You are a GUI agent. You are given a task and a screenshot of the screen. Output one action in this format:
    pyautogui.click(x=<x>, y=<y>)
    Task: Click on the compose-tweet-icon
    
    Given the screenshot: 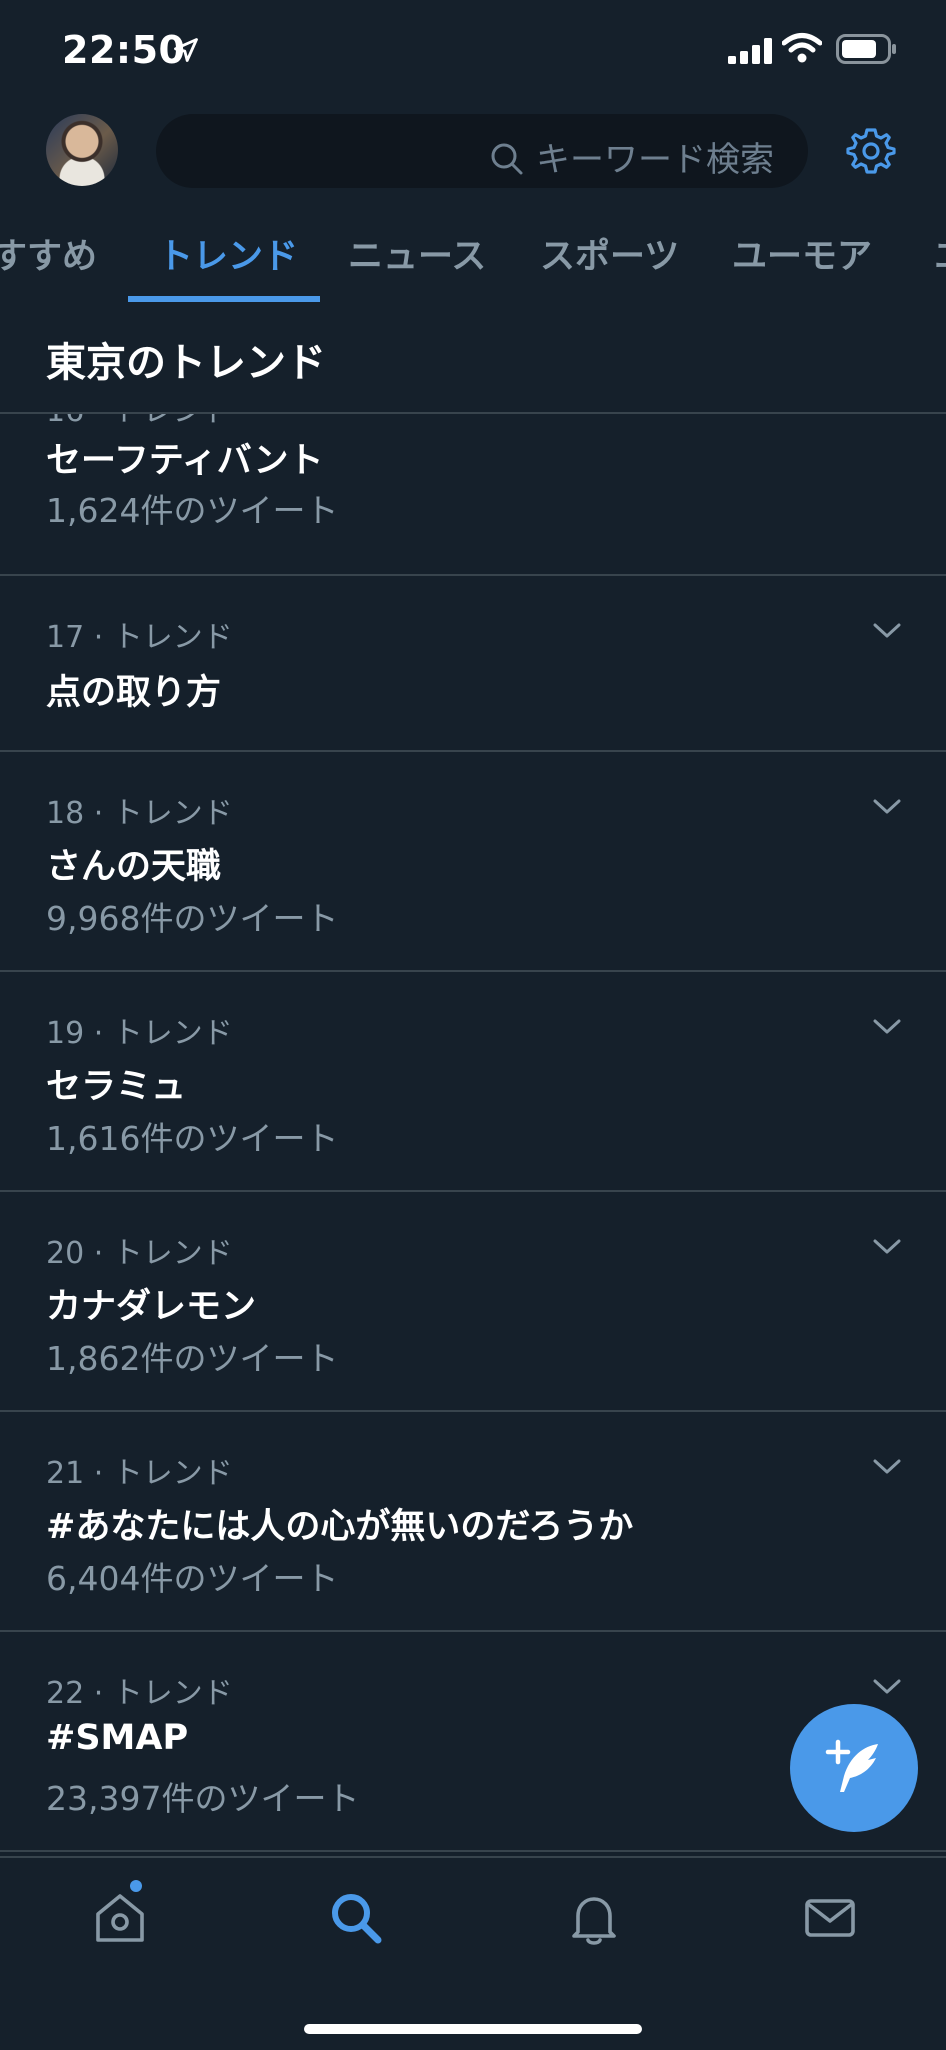 What is the action you would take?
    pyautogui.click(x=851, y=1765)
    